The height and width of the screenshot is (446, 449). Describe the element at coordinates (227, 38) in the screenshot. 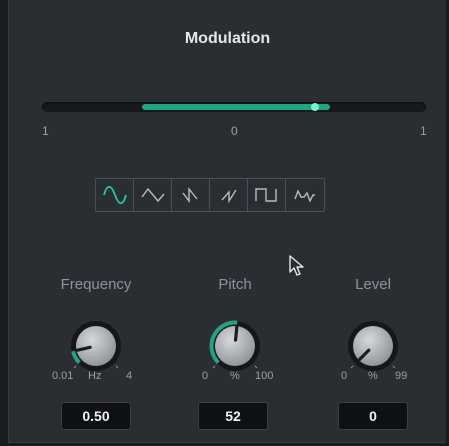

I see `panel-title: Modulation` at that location.